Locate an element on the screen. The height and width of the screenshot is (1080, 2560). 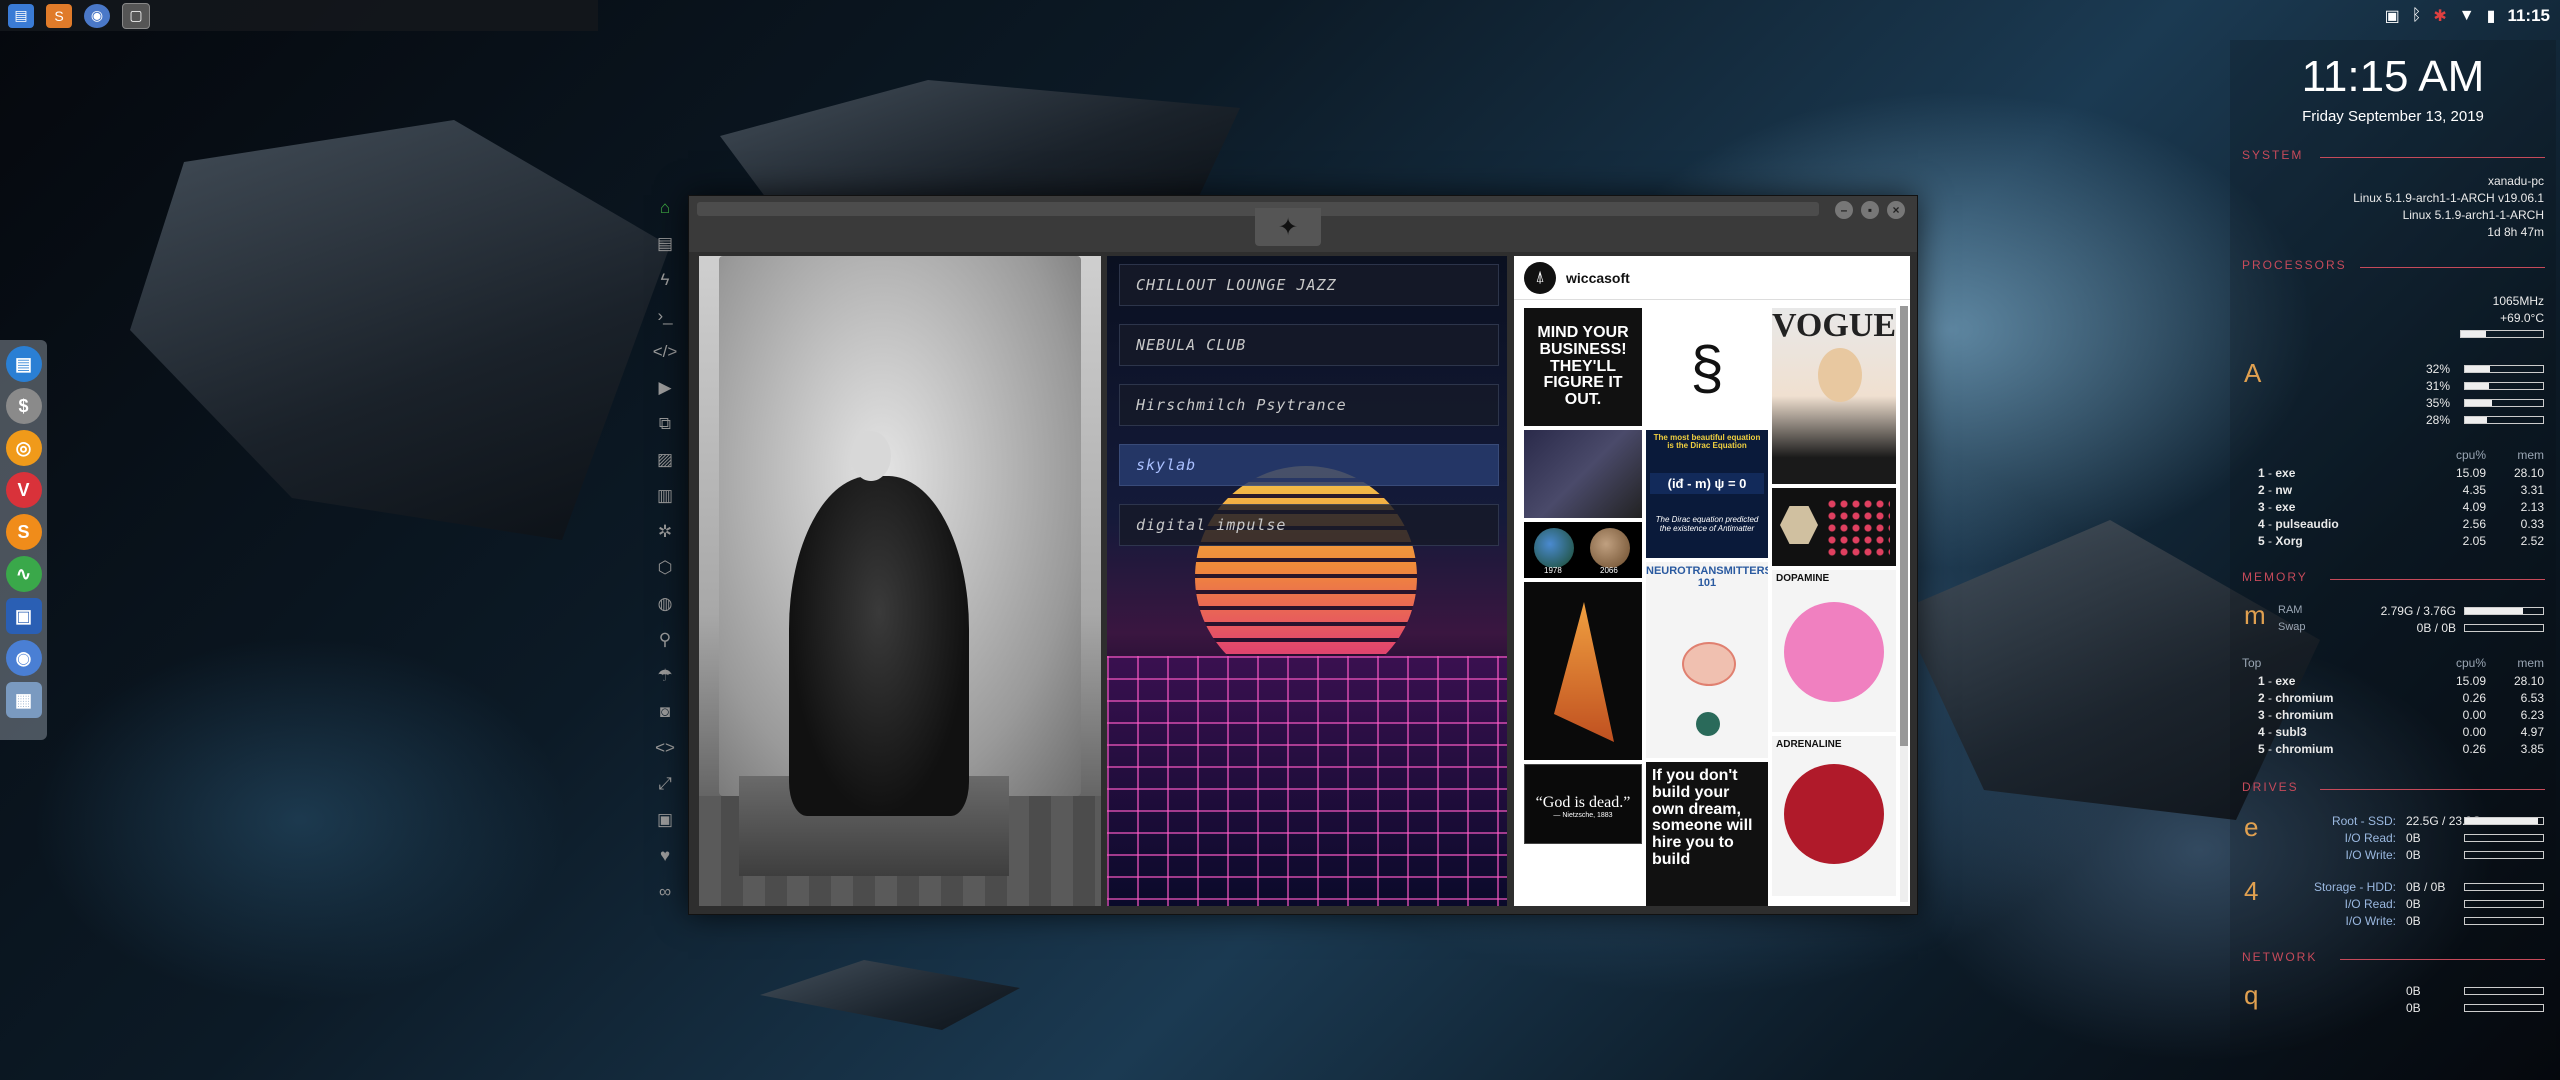
money-icon: $ is located at coordinates (23, 406).